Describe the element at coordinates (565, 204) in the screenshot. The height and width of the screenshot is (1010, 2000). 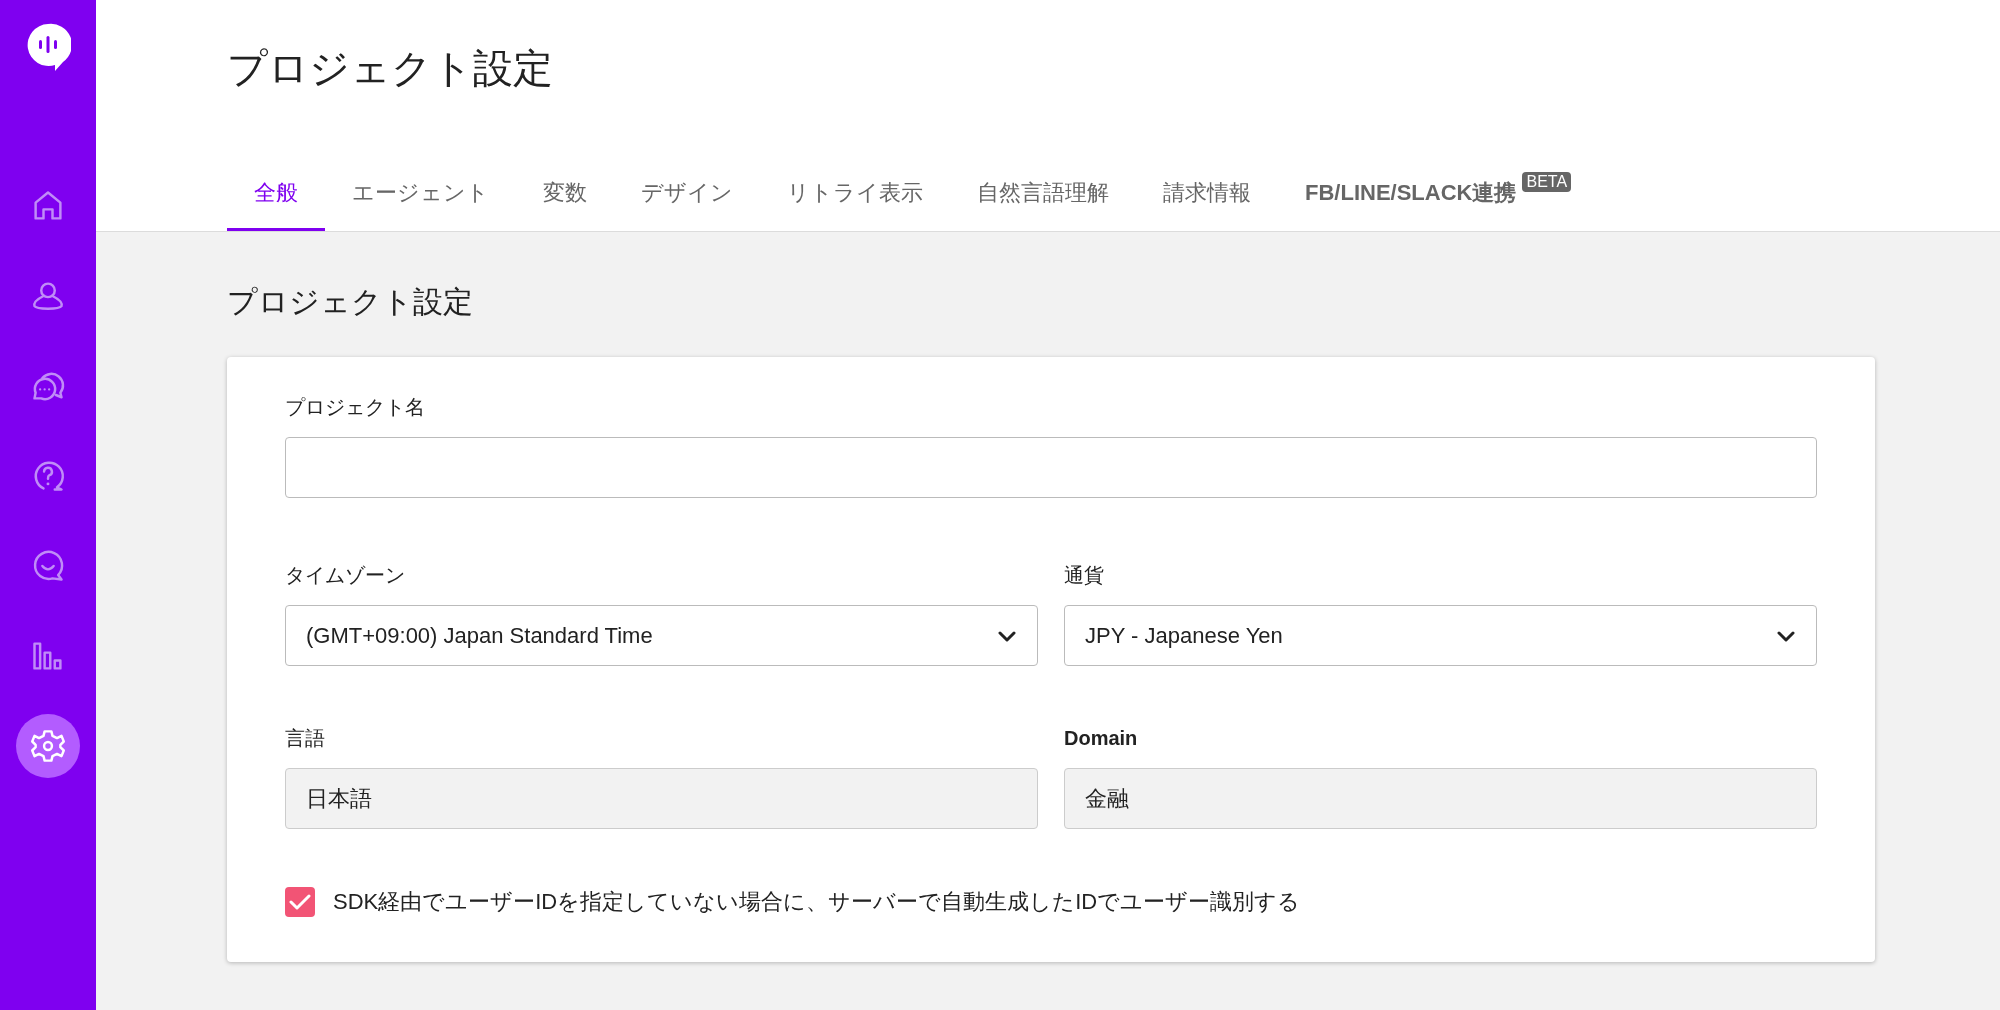
I see `tab: 変数` at that location.